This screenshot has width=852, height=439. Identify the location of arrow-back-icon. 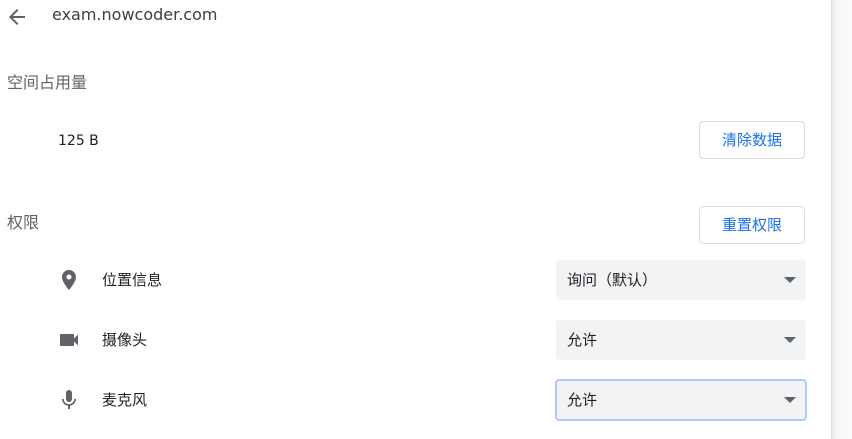
(17, 17).